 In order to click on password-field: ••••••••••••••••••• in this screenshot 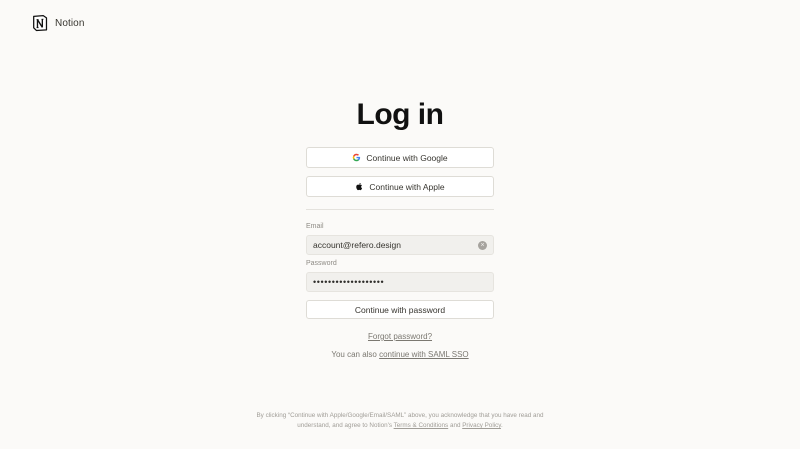, I will do `click(400, 282)`.